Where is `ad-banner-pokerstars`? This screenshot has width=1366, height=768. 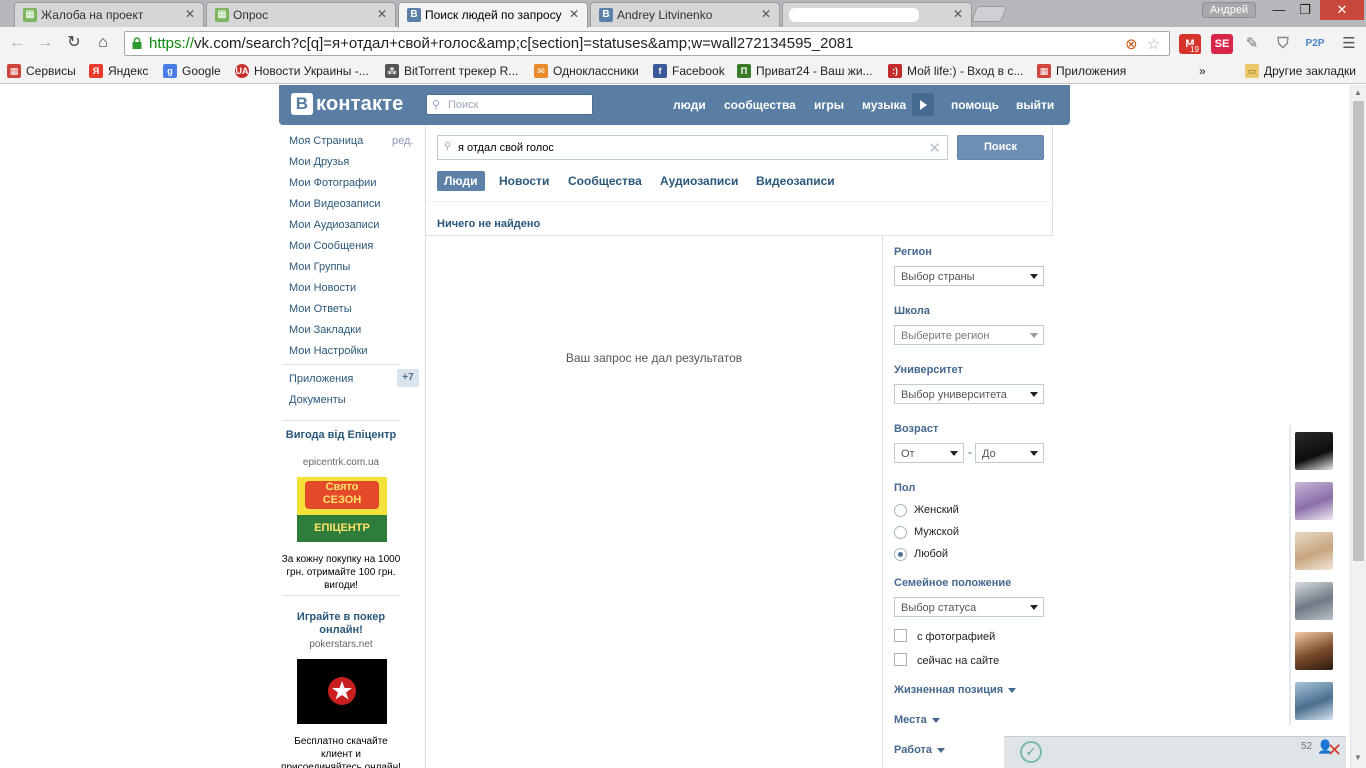 ad-banner-pokerstars is located at coordinates (342, 691).